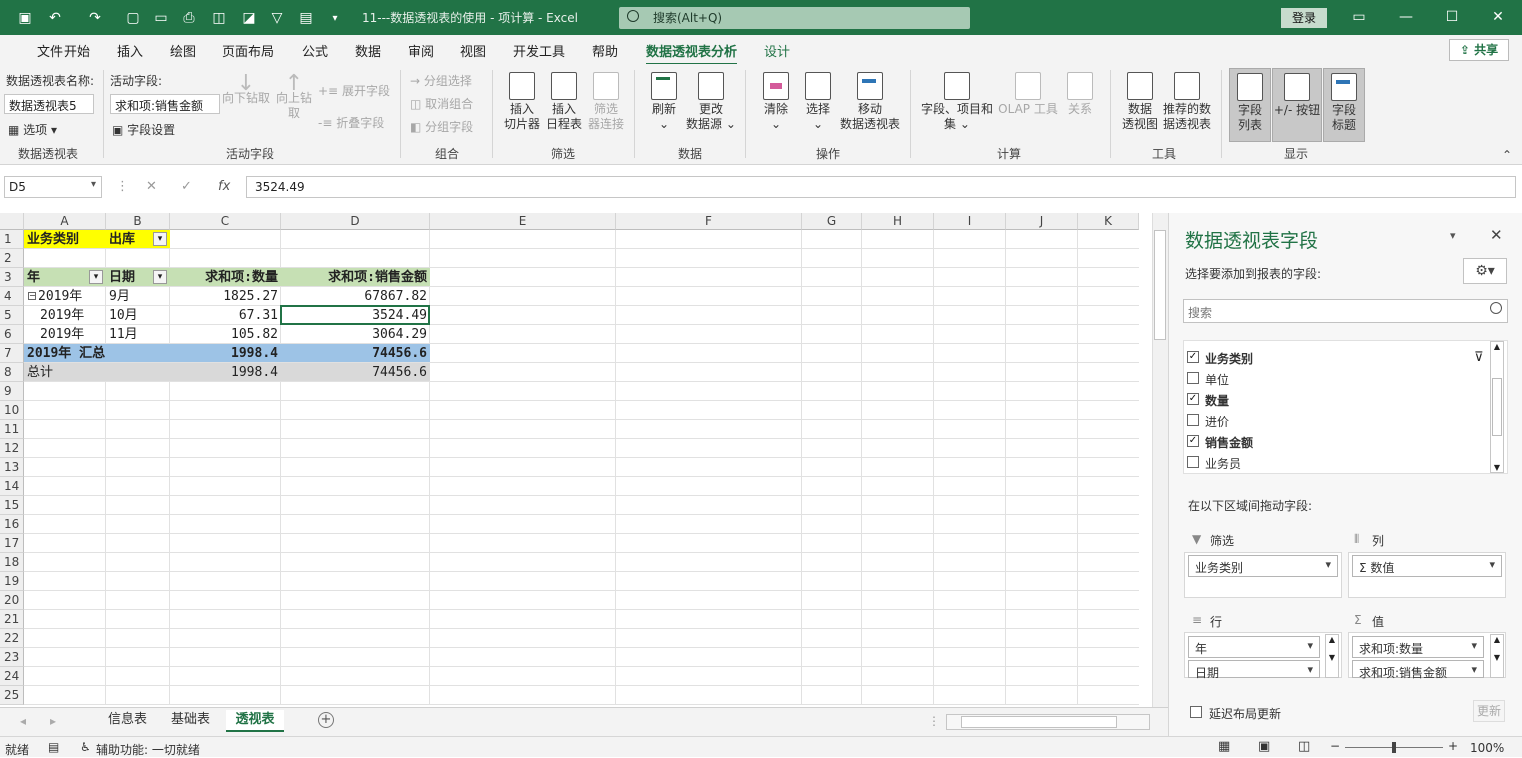  I want to click on row-header-14: 14, so click(12, 486).